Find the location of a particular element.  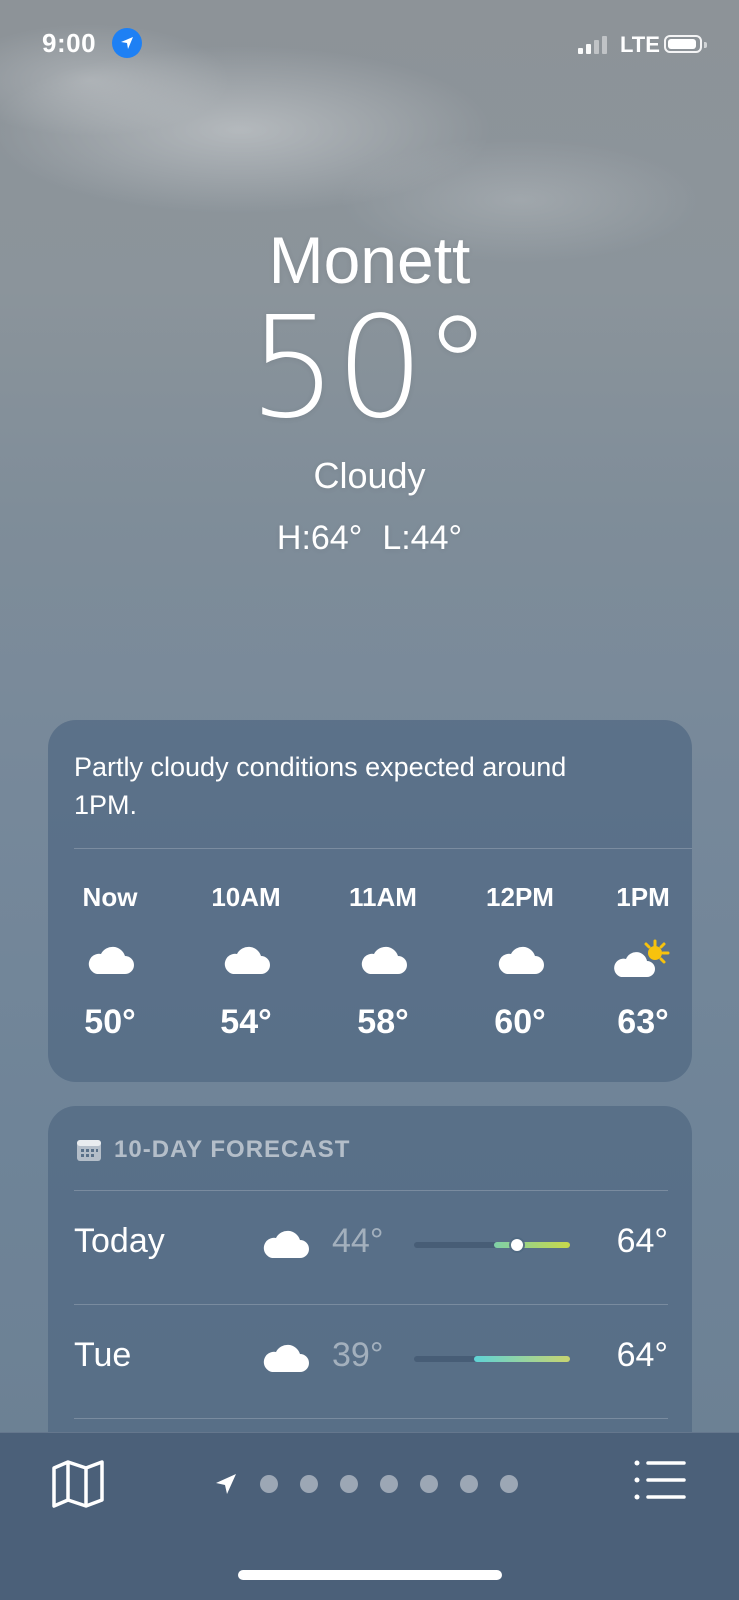

day-label: Today is located at coordinates (119, 1241).